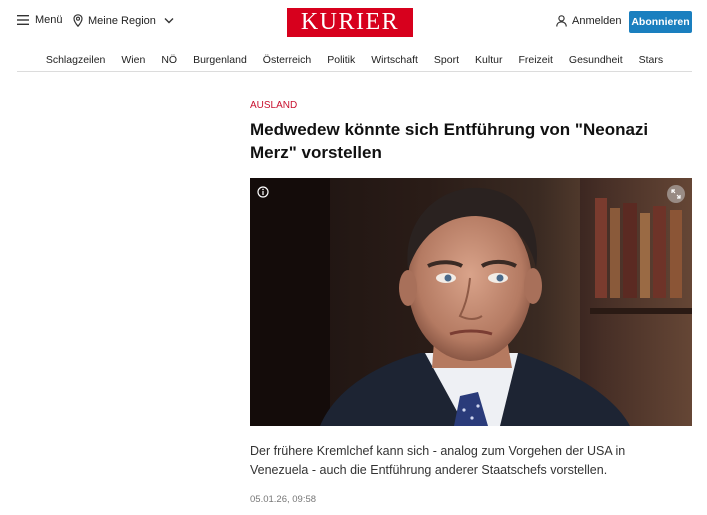  Describe the element at coordinates (676, 194) in the screenshot. I see `image-expand-icon` at that location.